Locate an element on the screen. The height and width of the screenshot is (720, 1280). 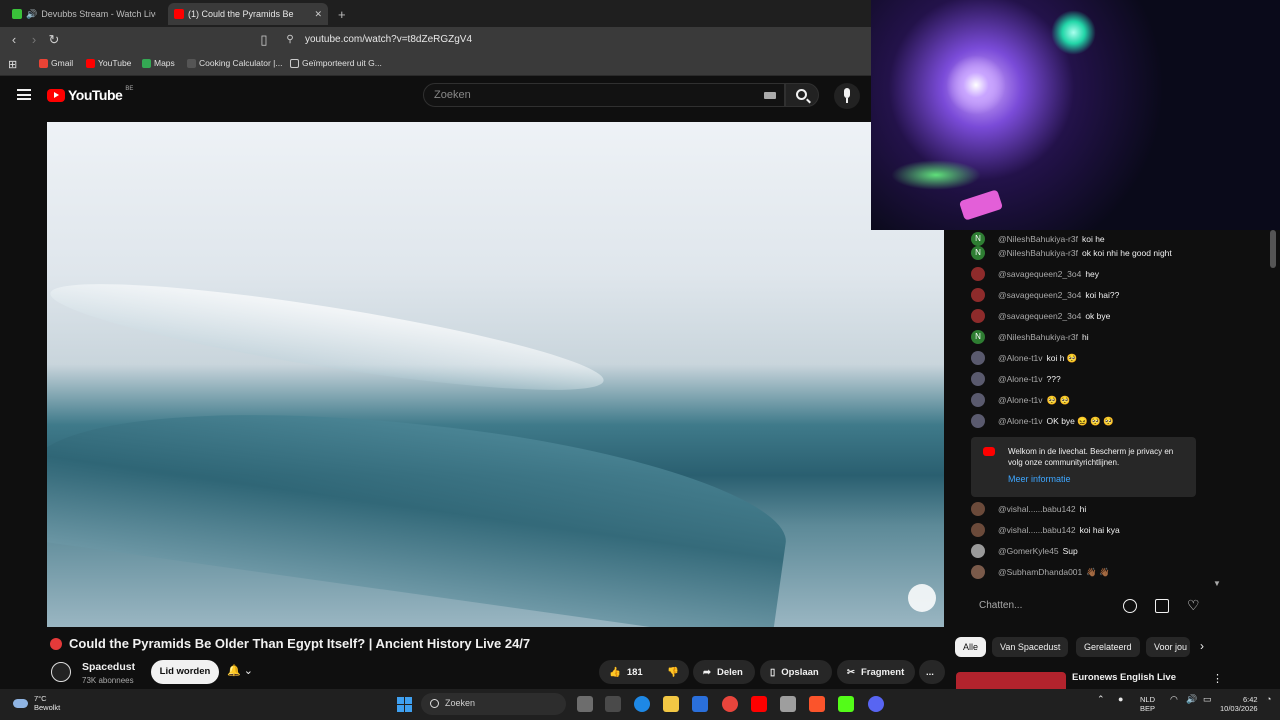
chat-message: @Alone-t1v??? is located at coordinates (1016, 379).